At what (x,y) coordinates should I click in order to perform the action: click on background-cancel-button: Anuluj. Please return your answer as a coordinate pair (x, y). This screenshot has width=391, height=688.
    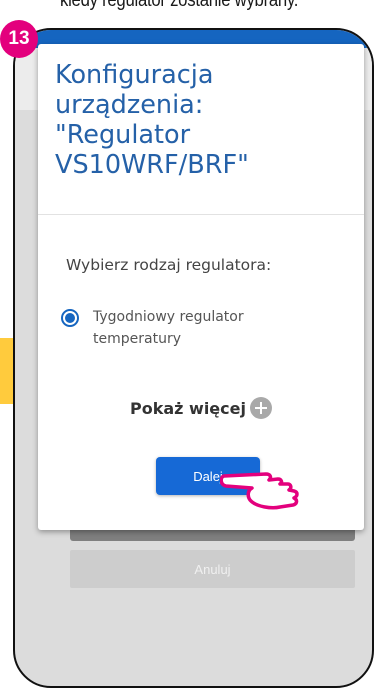
    Looking at the image, I should click on (212, 569).